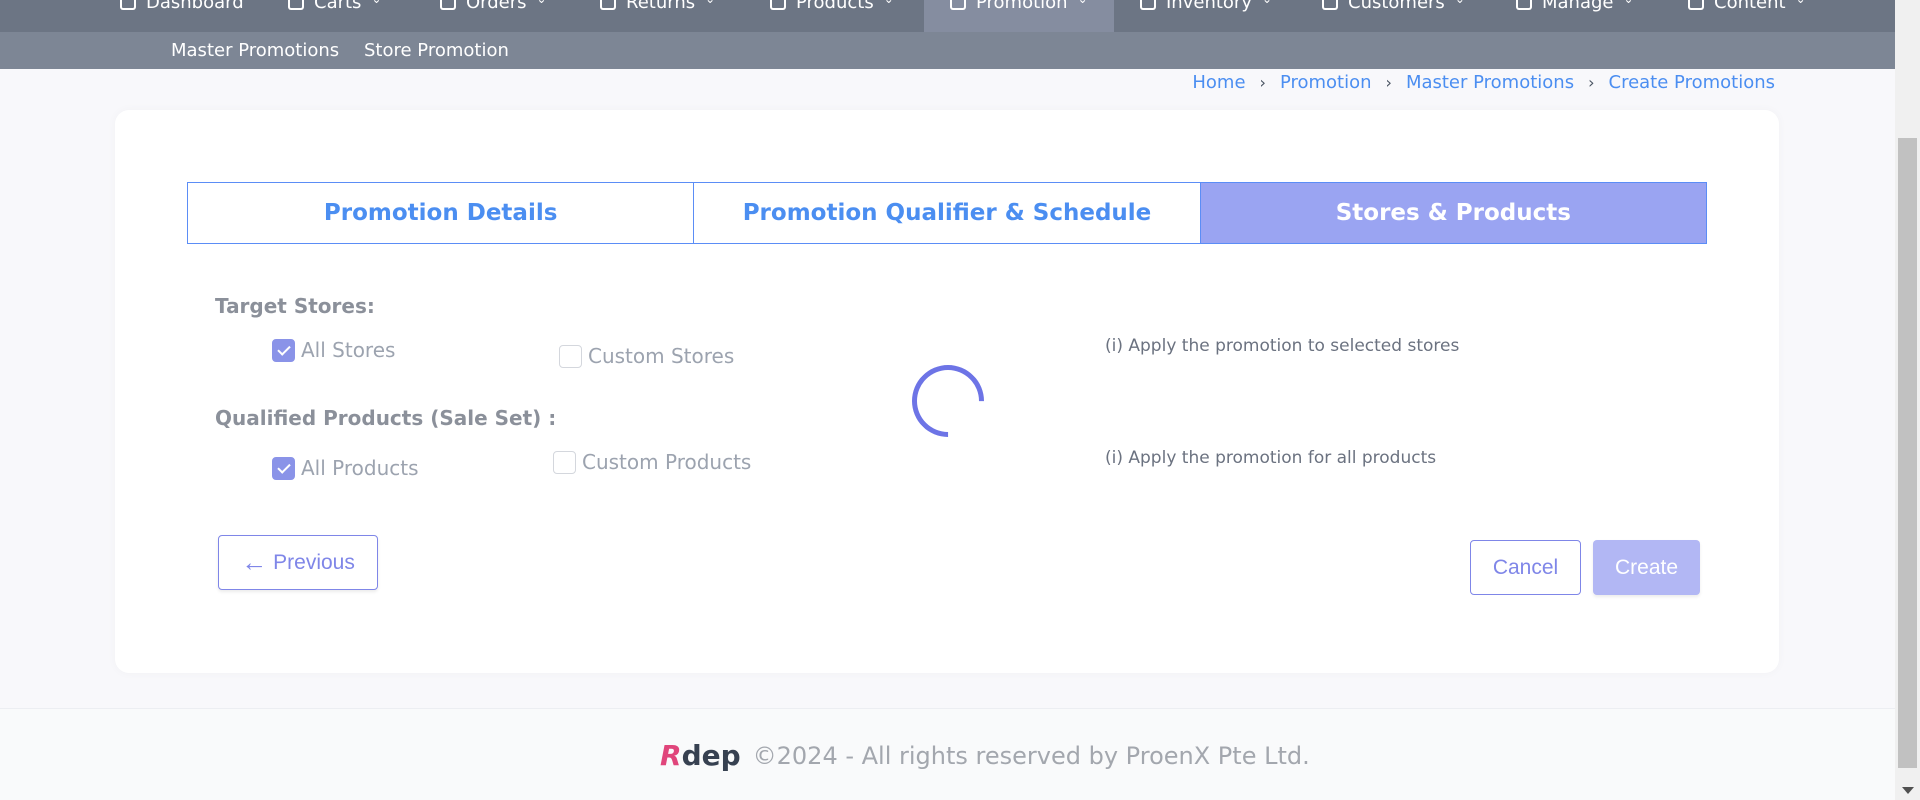  What do you see at coordinates (1646, 567) in the screenshot?
I see `create-button: Create` at bounding box center [1646, 567].